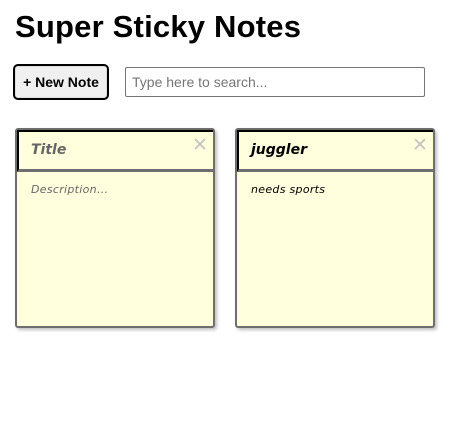 The height and width of the screenshot is (437, 462). What do you see at coordinates (335, 249) in the screenshot?
I see `note-description-input: needs sports` at bounding box center [335, 249].